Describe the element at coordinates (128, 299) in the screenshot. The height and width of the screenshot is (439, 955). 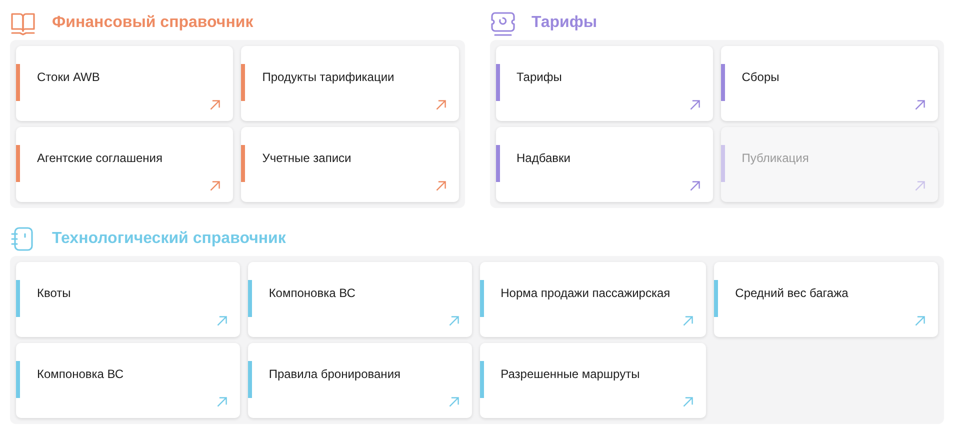
I see `reference-card: Квоты` at that location.